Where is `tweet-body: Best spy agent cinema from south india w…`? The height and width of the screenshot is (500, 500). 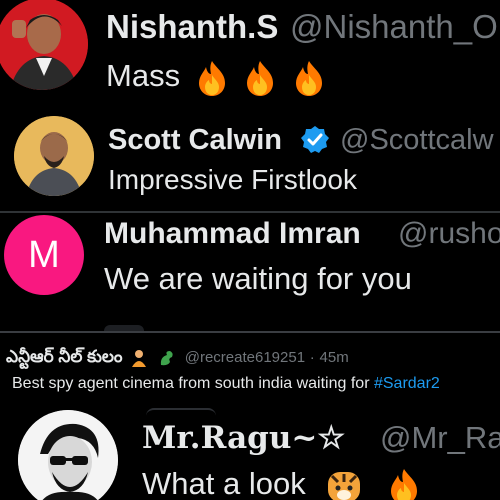 tweet-body: Best spy agent cinema from south india w… is located at coordinates (193, 383).